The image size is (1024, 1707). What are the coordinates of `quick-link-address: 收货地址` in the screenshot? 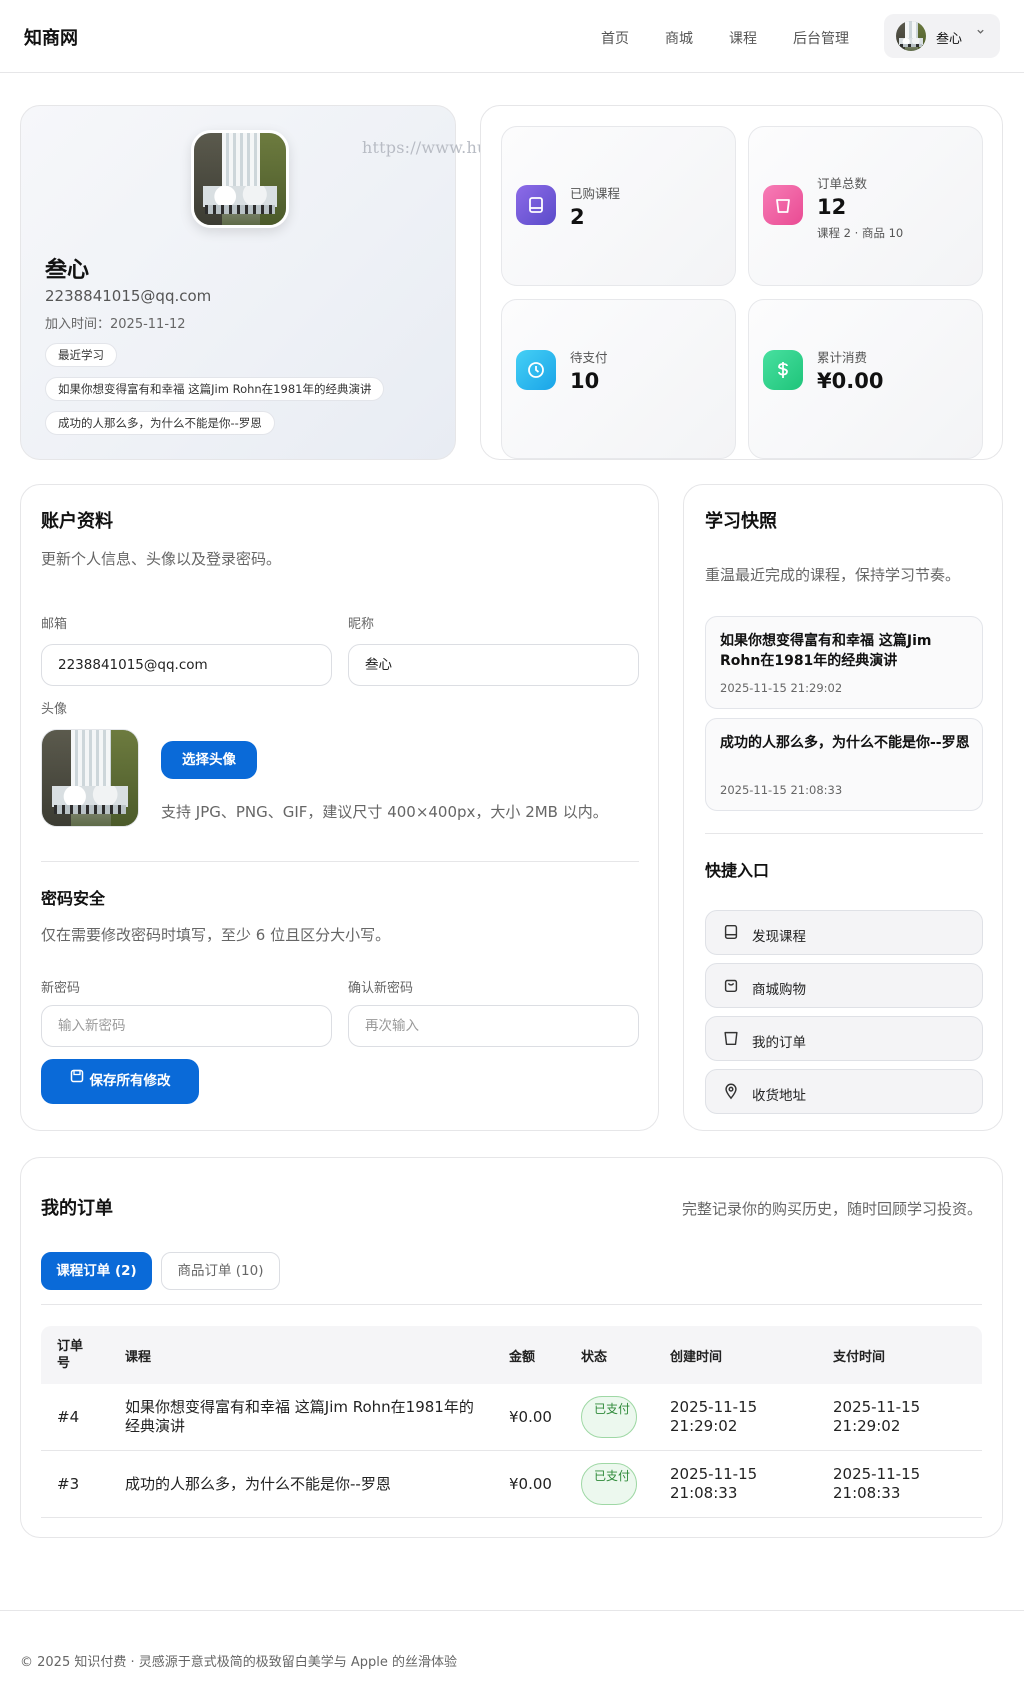 It's located at (844, 1091).